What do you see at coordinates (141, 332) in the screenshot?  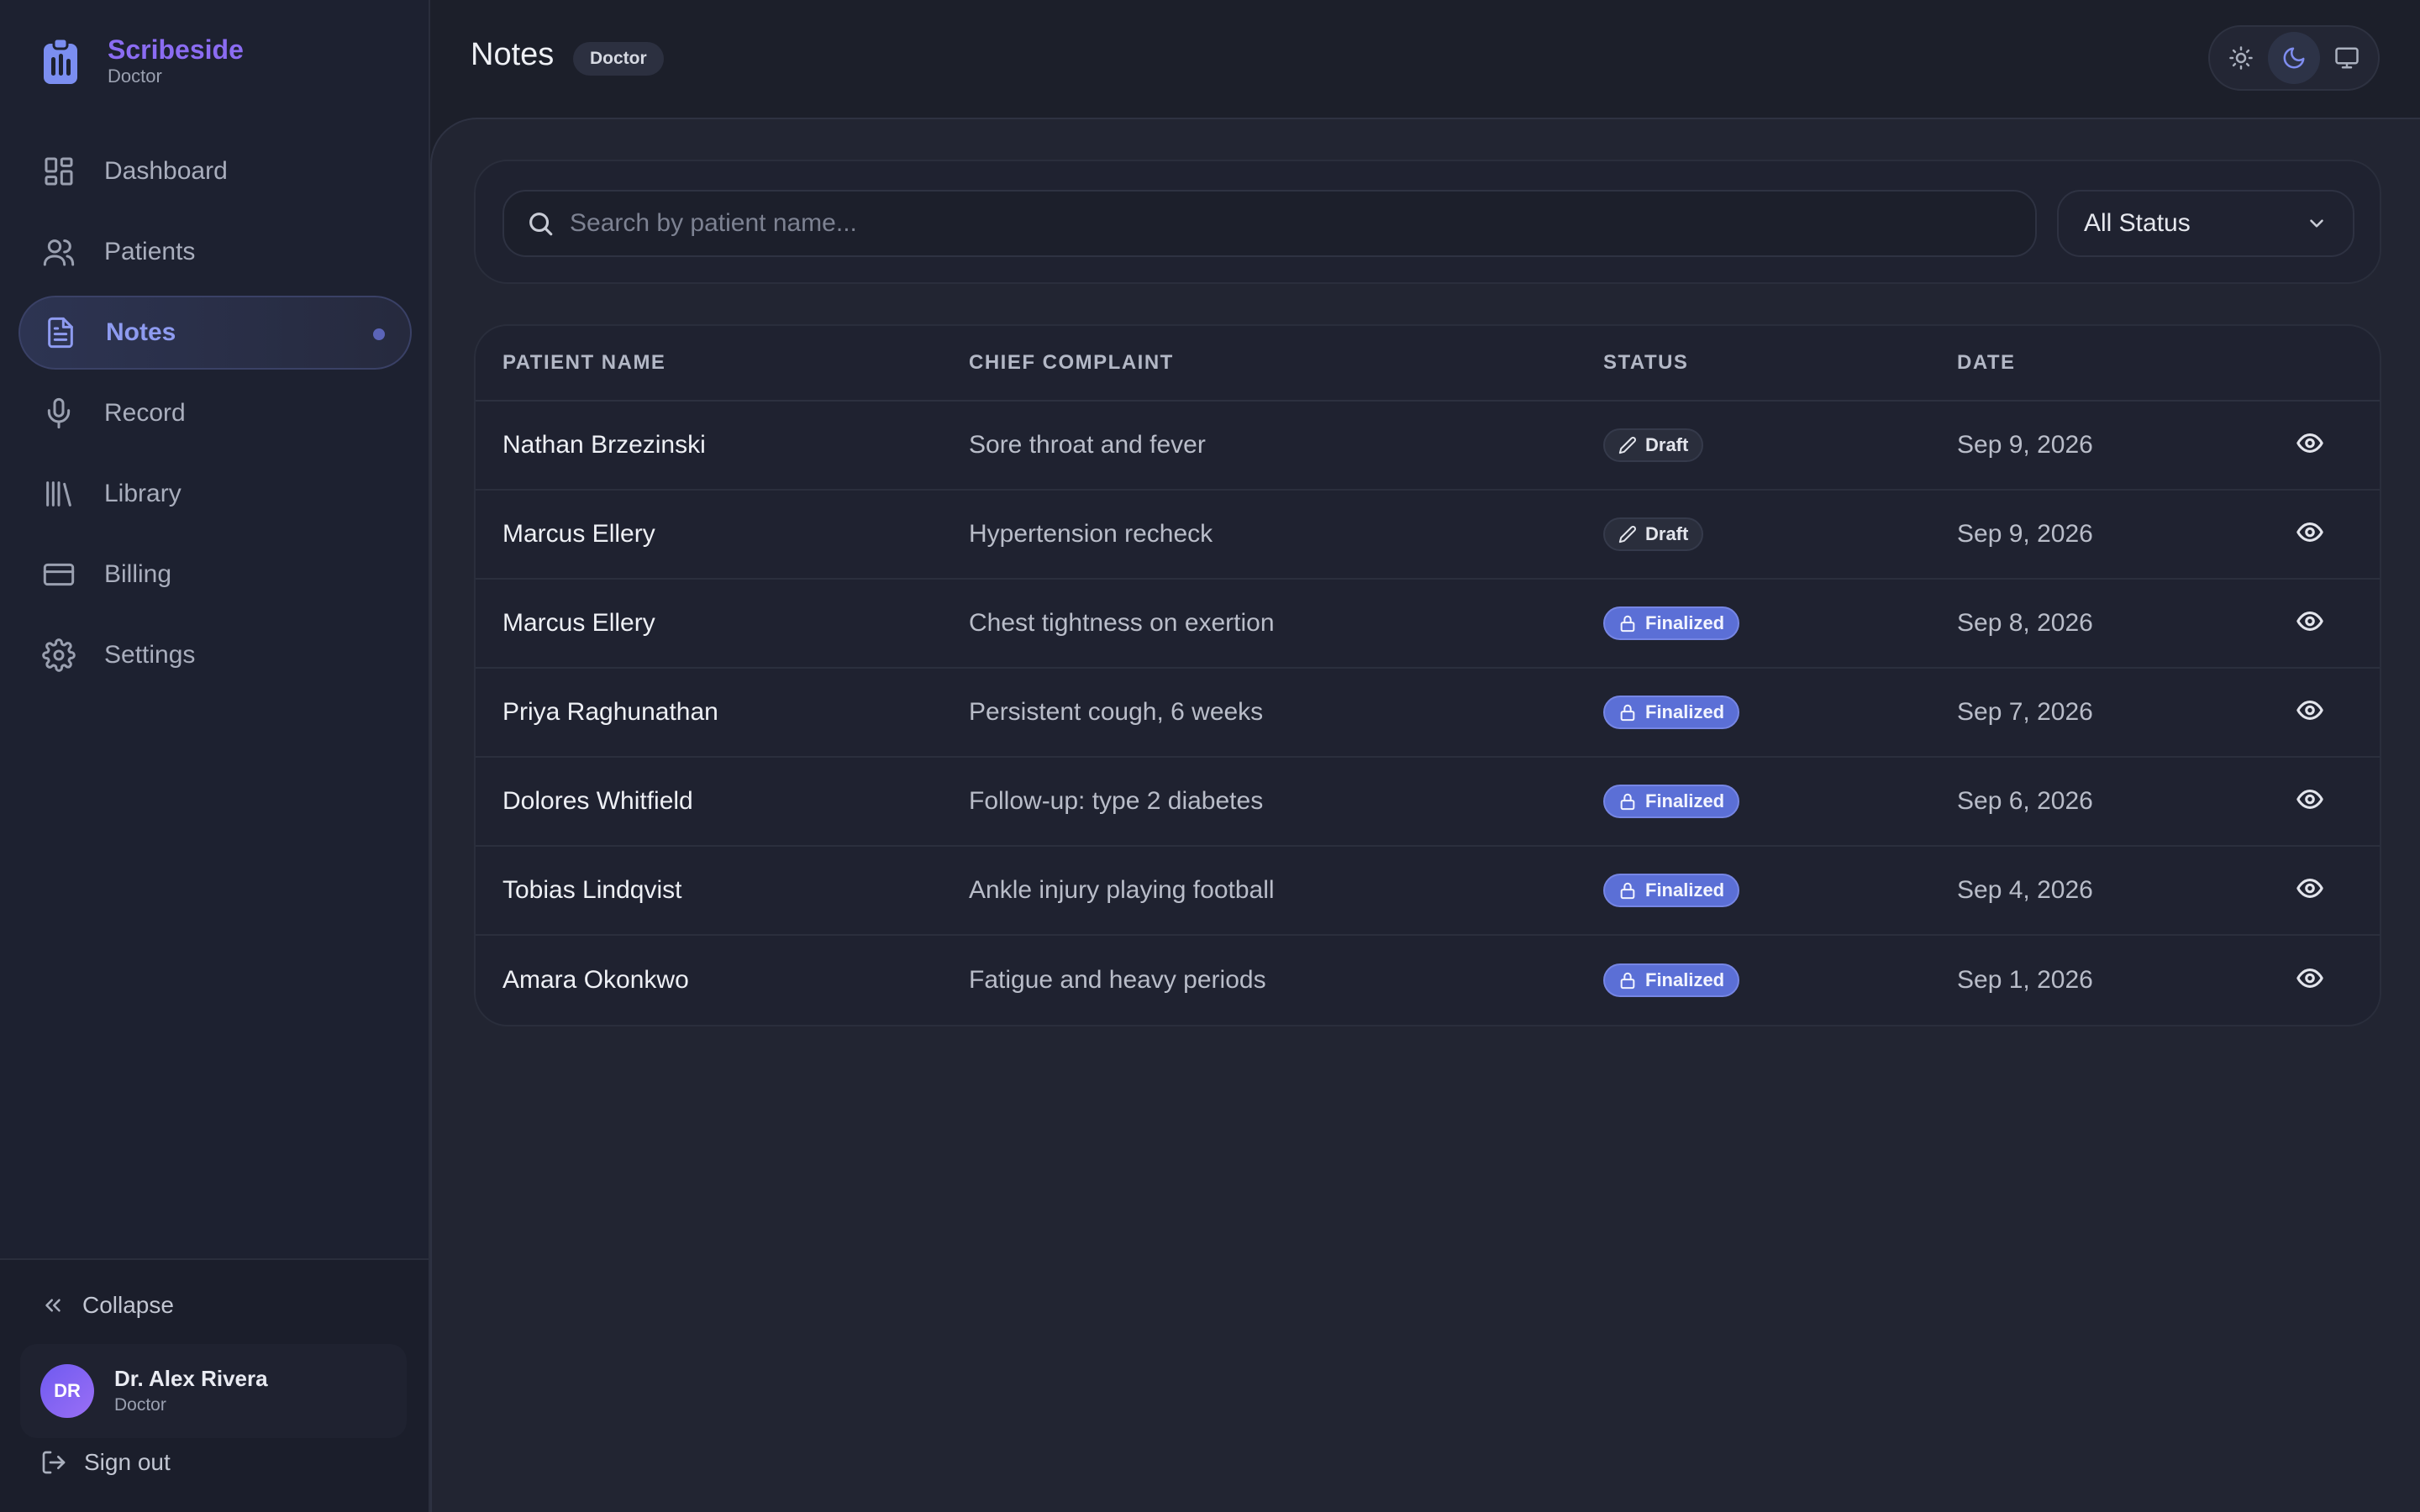 I see `sidebar-item-label: Notes` at bounding box center [141, 332].